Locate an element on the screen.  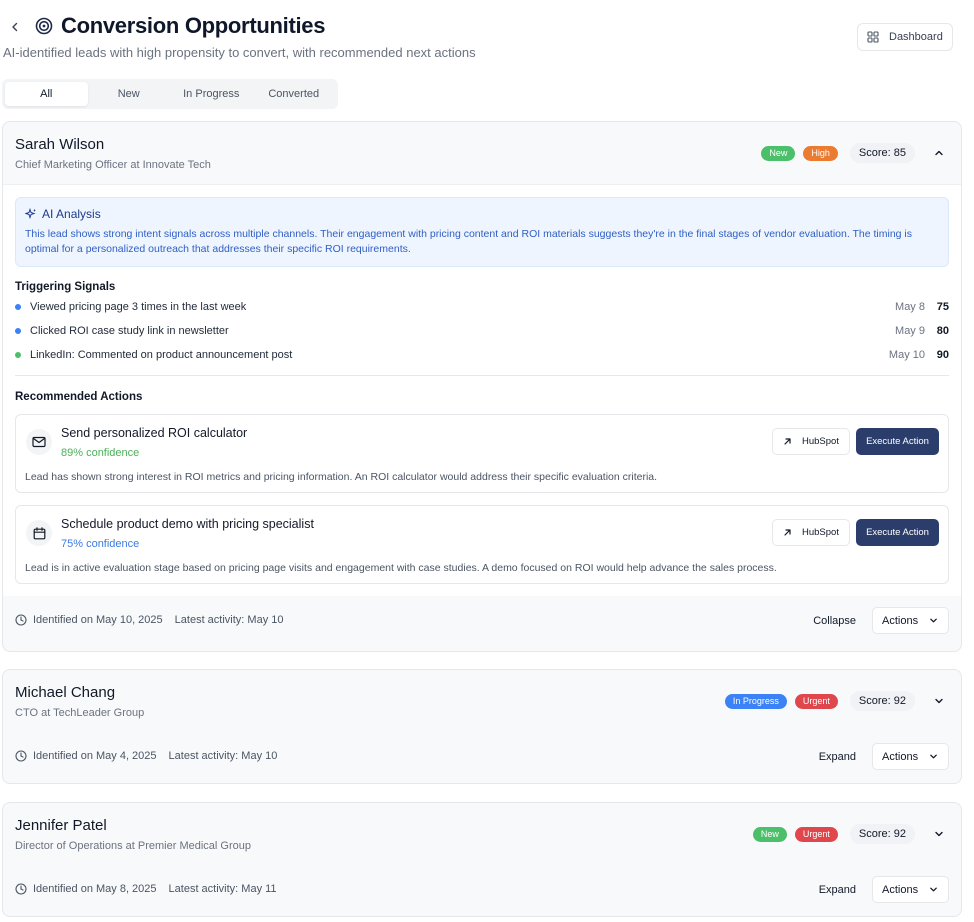
lead-role: Chief Marketing Officer at Innovate Tech is located at coordinates (113, 165).